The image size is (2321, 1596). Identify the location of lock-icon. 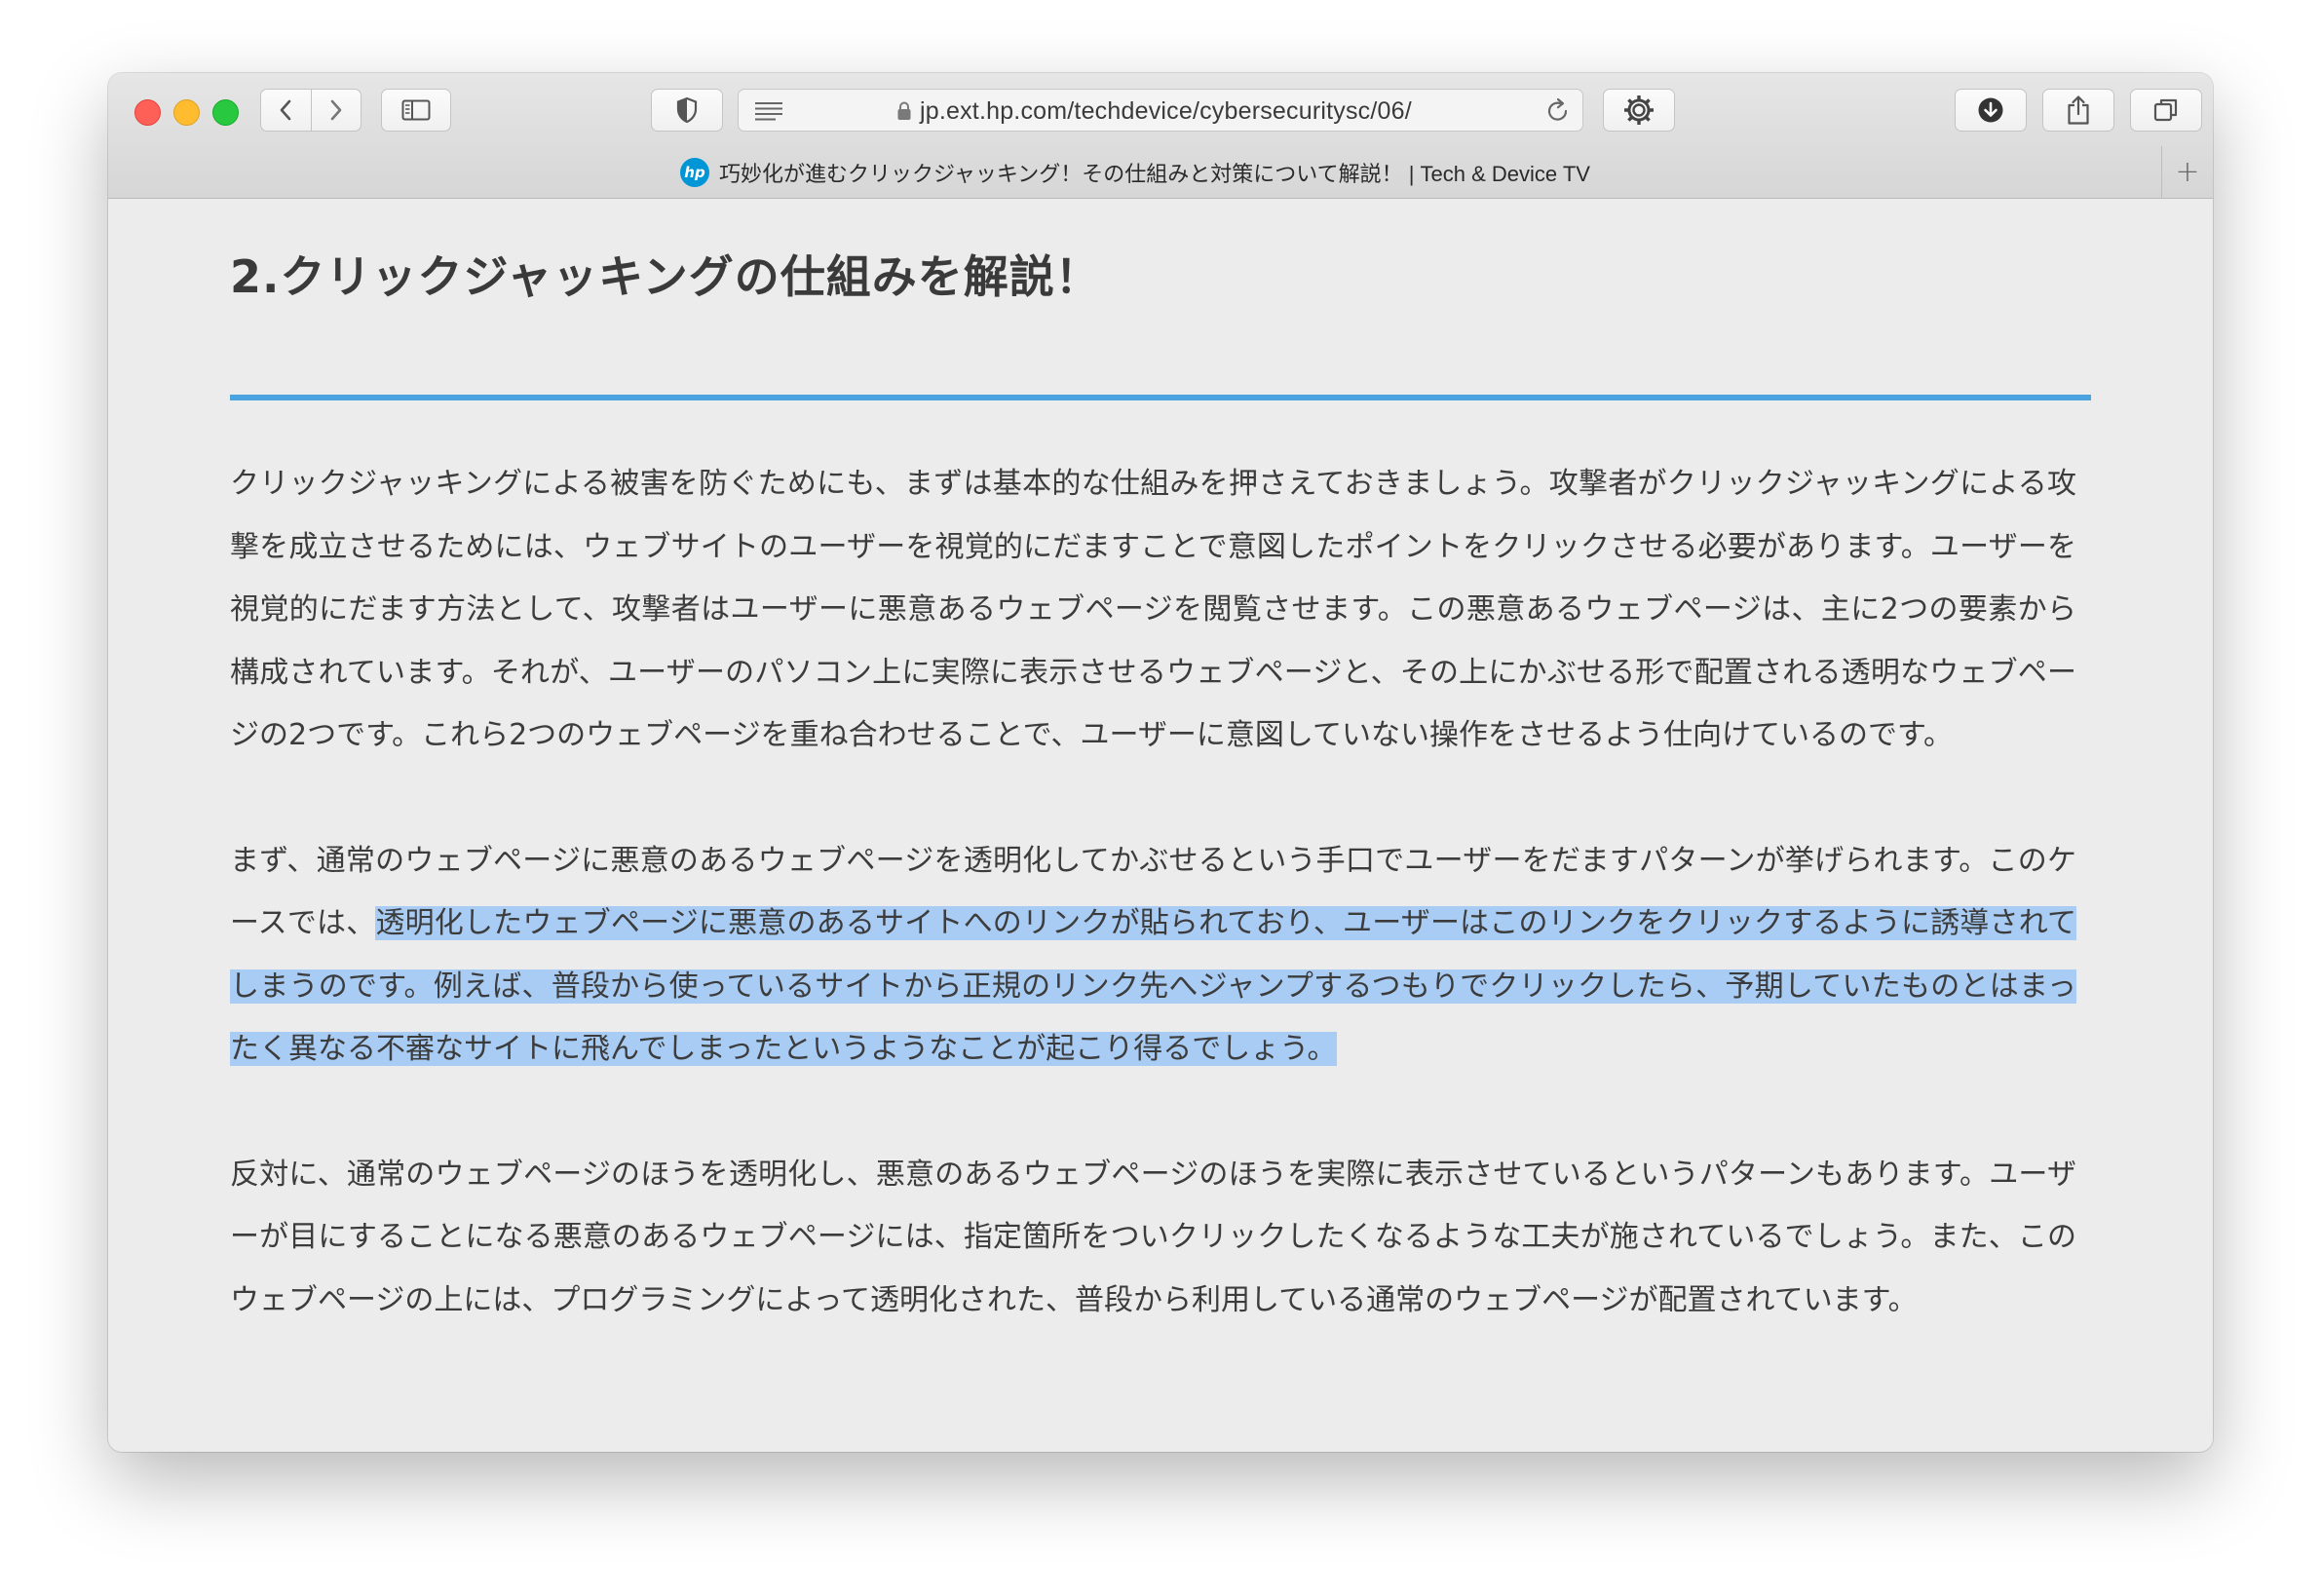
(904, 113).